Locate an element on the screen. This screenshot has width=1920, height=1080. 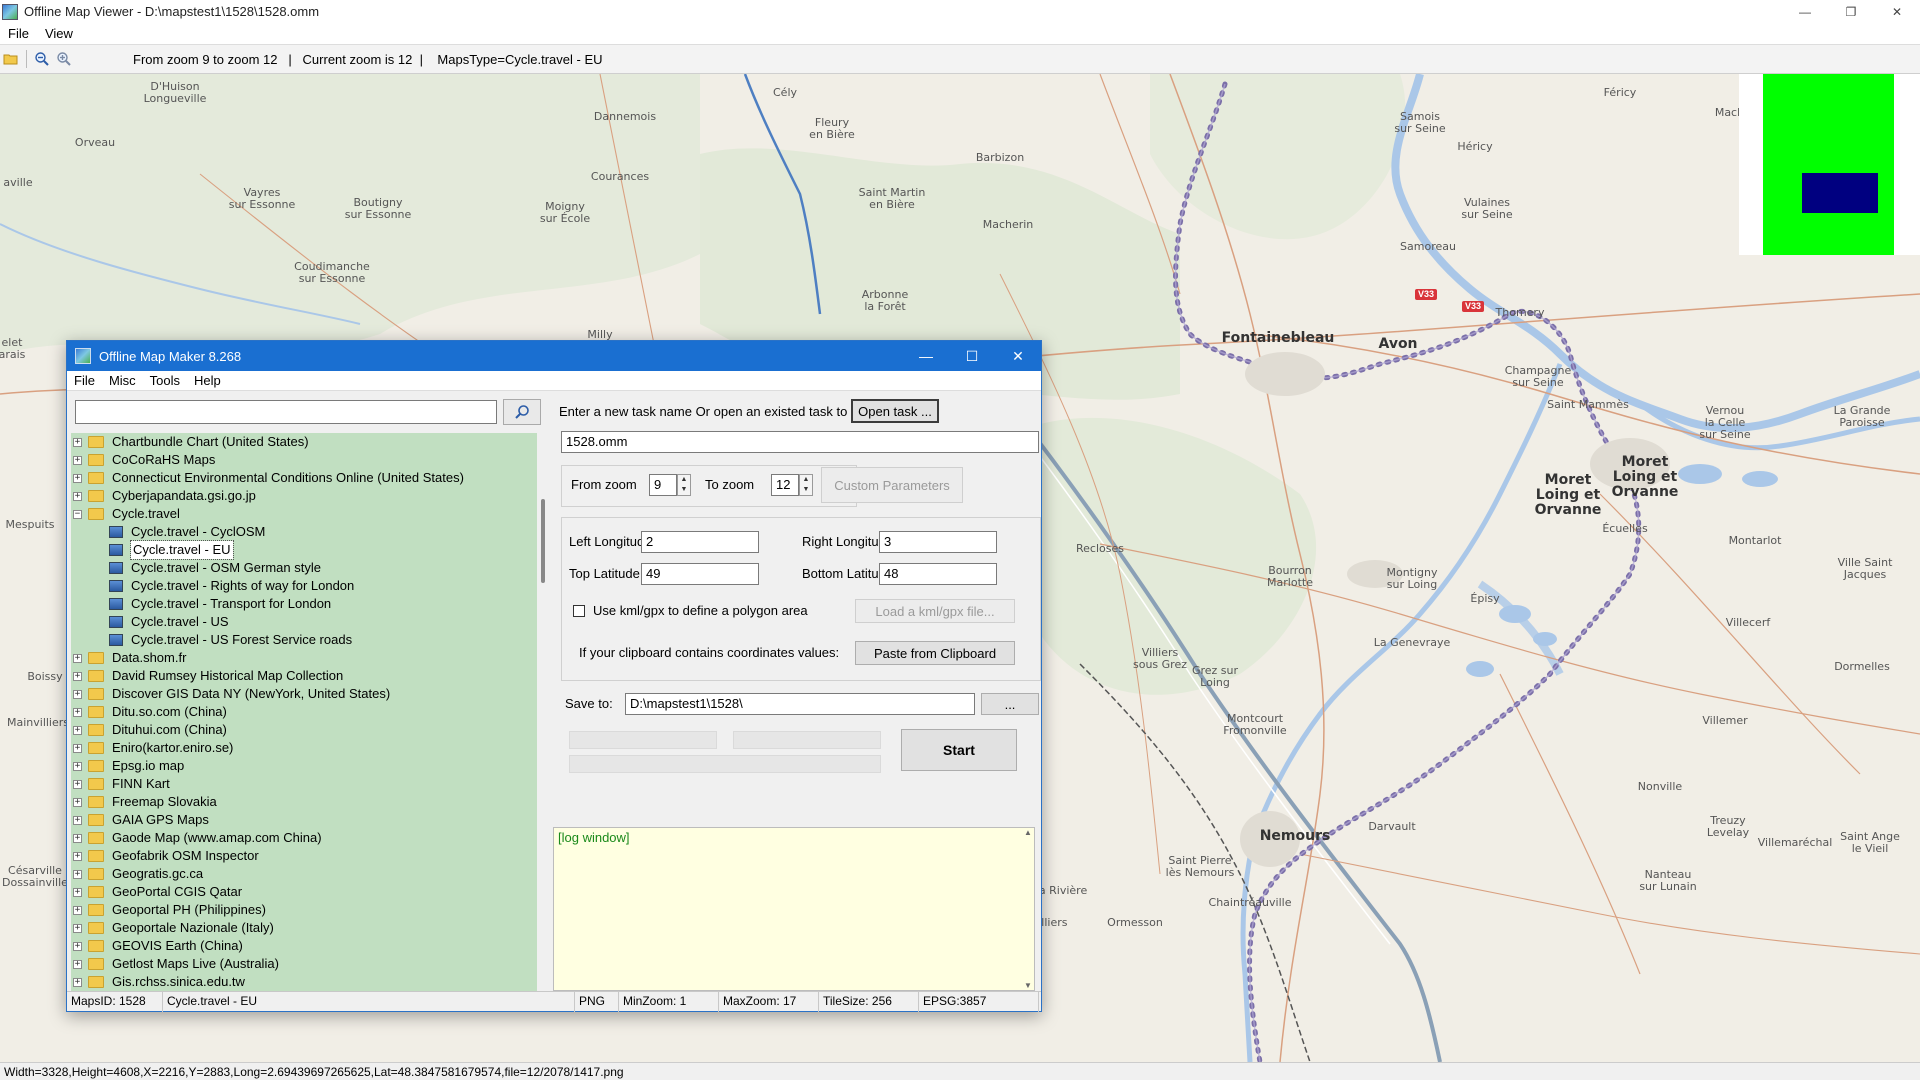
bottom-latitude-input: 48 is located at coordinates (938, 574).